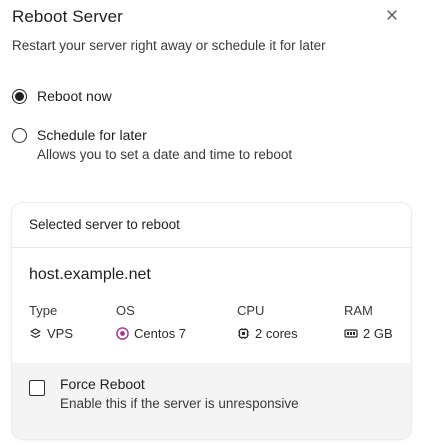 This screenshot has width=423, height=446. What do you see at coordinates (43, 310) in the screenshot?
I see `spec-type-label: Type` at bounding box center [43, 310].